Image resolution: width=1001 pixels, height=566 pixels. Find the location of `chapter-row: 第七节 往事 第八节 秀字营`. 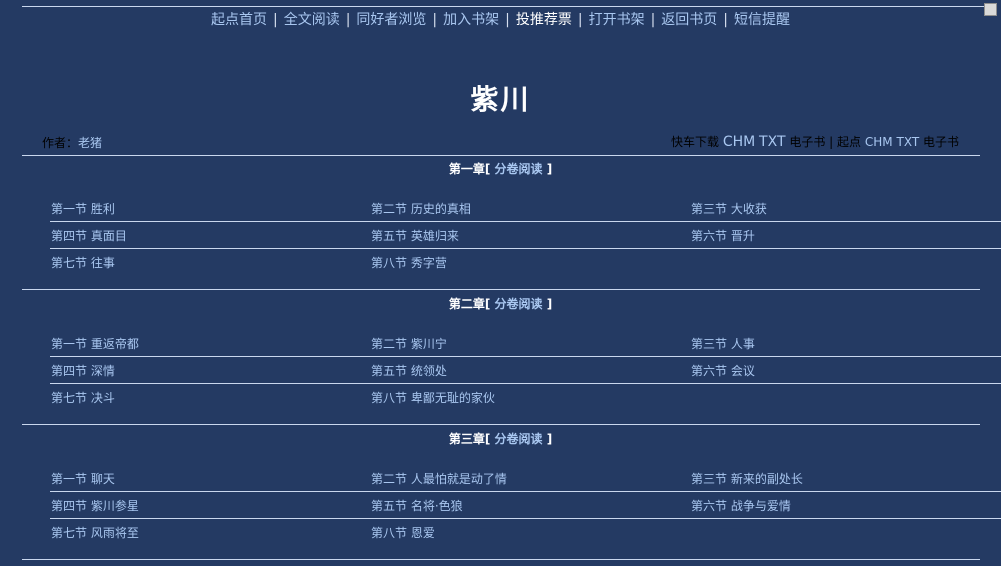

chapter-row: 第七节 往事 第八节 秀字营 is located at coordinates (500, 262).